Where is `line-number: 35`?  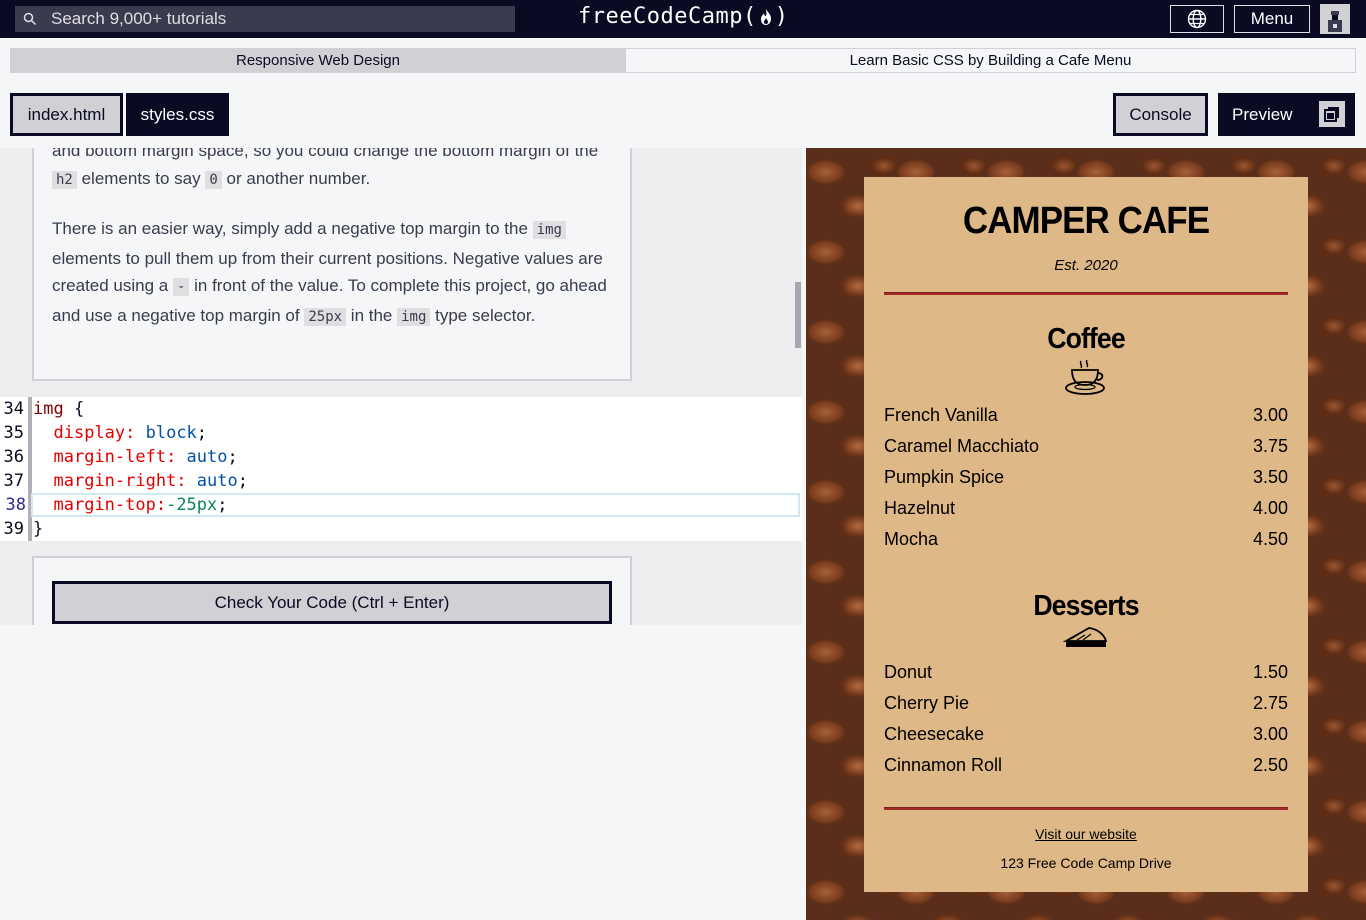 line-number: 35 is located at coordinates (13, 433).